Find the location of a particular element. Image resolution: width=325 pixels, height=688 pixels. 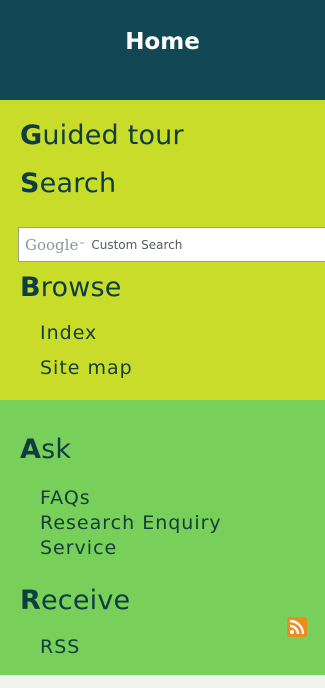

ask-heading: Ask is located at coordinates (45, 449).